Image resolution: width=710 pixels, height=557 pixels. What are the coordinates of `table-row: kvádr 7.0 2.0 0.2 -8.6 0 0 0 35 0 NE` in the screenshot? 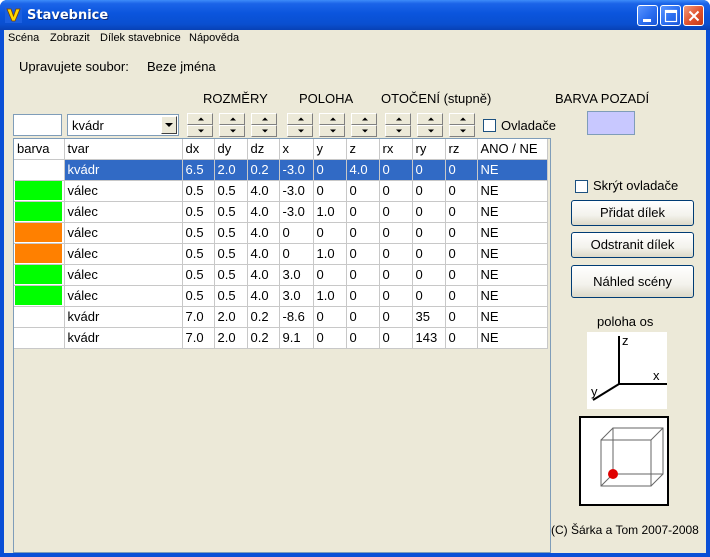 It's located at (281, 317).